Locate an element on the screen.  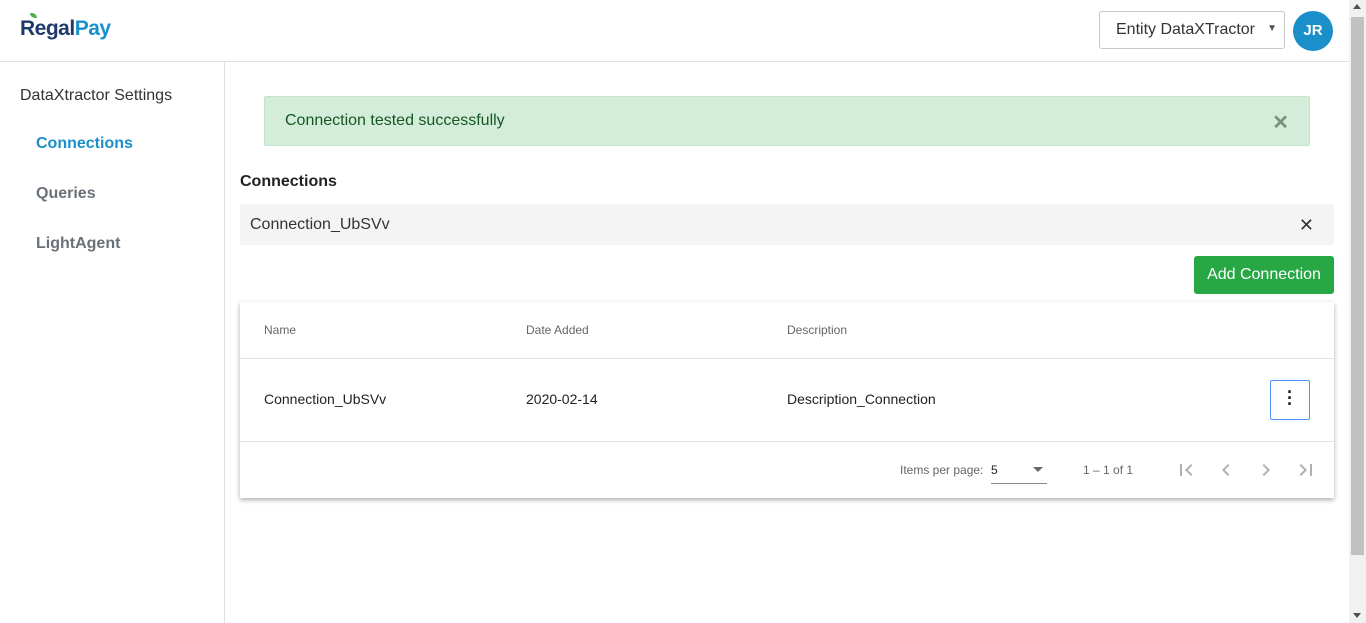
last-page-button is located at coordinates (1306, 470).